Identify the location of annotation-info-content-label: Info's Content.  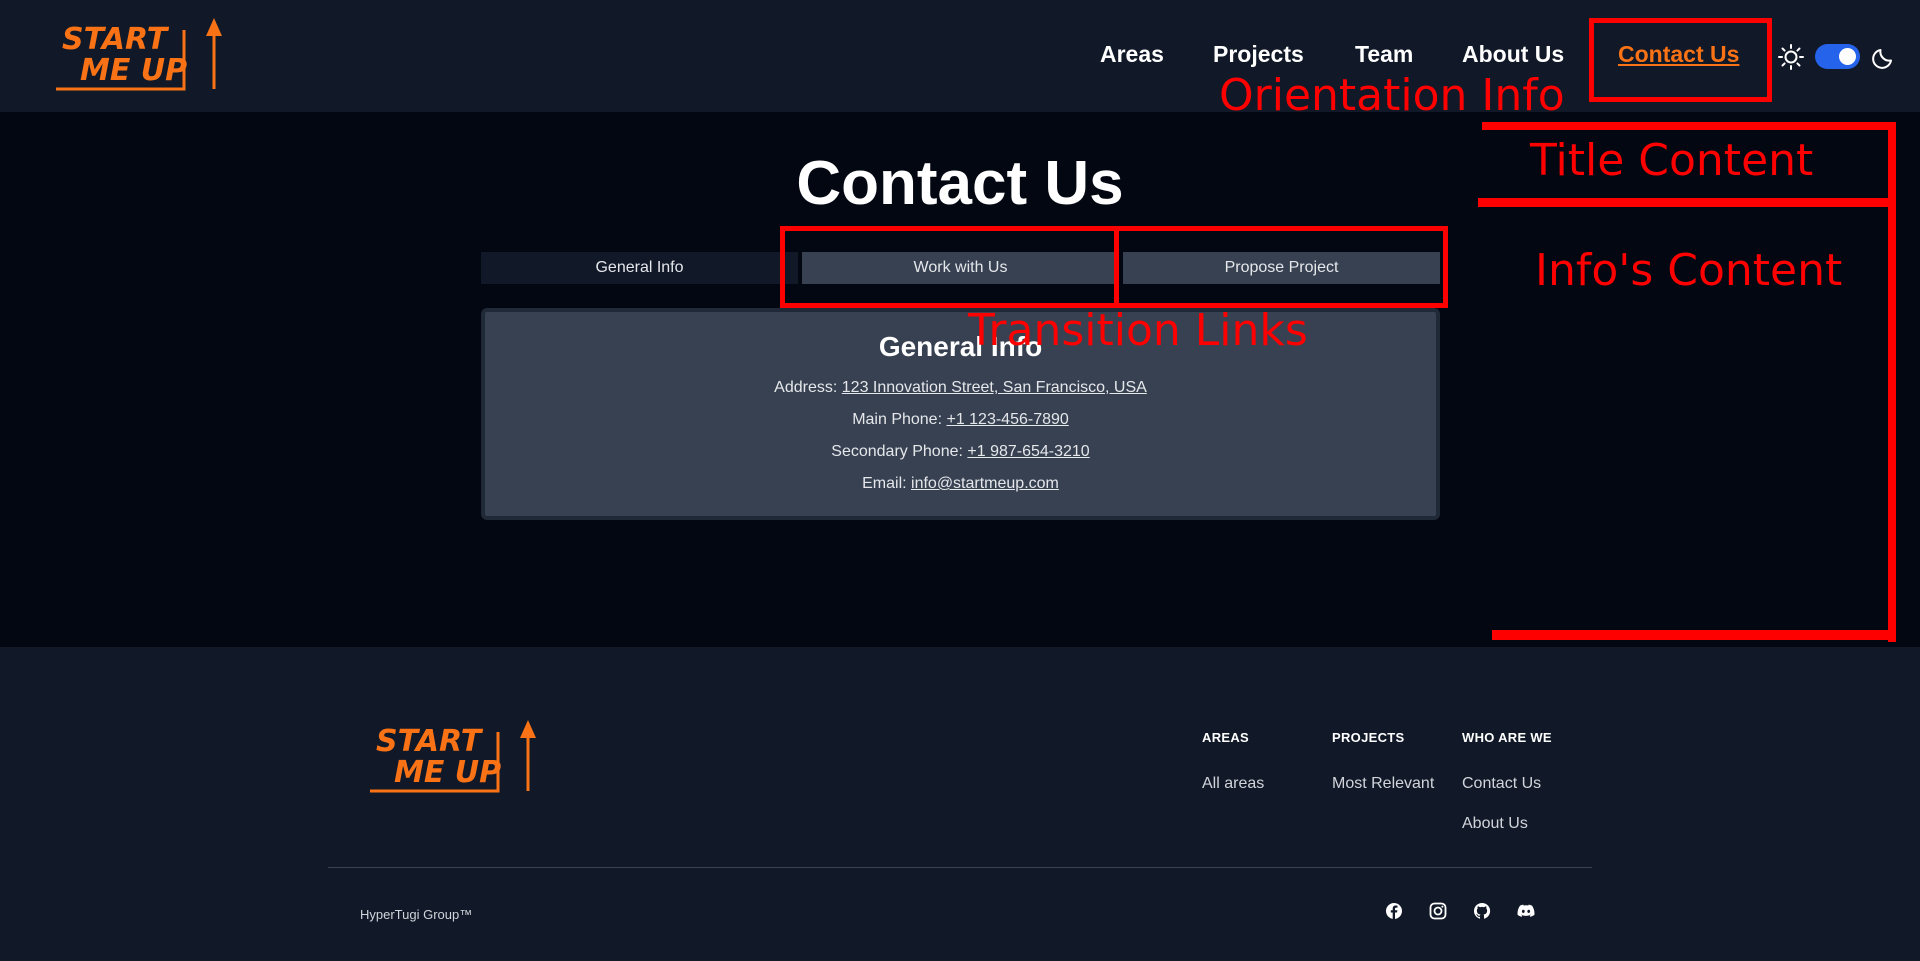
(1689, 270).